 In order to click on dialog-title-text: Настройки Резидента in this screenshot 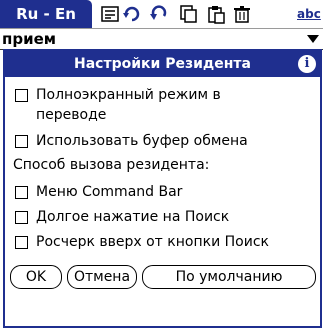, I will do `click(162, 64)`.